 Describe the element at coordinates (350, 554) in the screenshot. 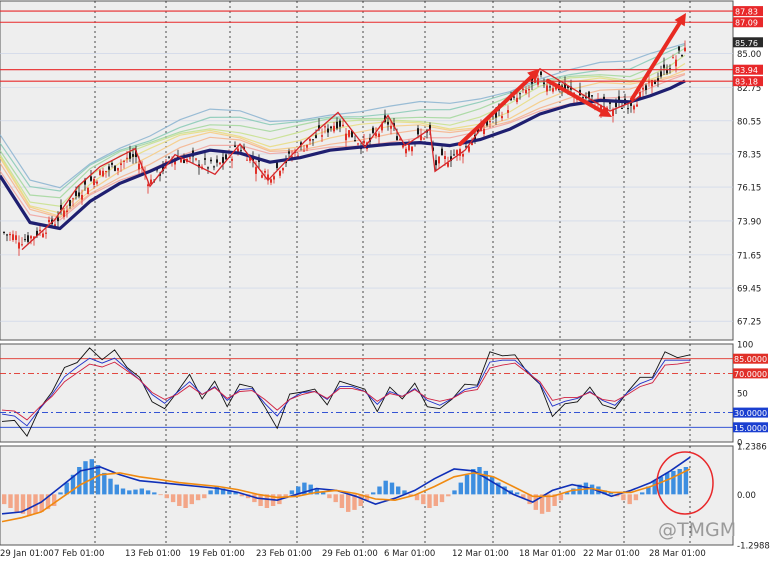

I see `x-axis-label: 29 Feb 01:00` at that location.